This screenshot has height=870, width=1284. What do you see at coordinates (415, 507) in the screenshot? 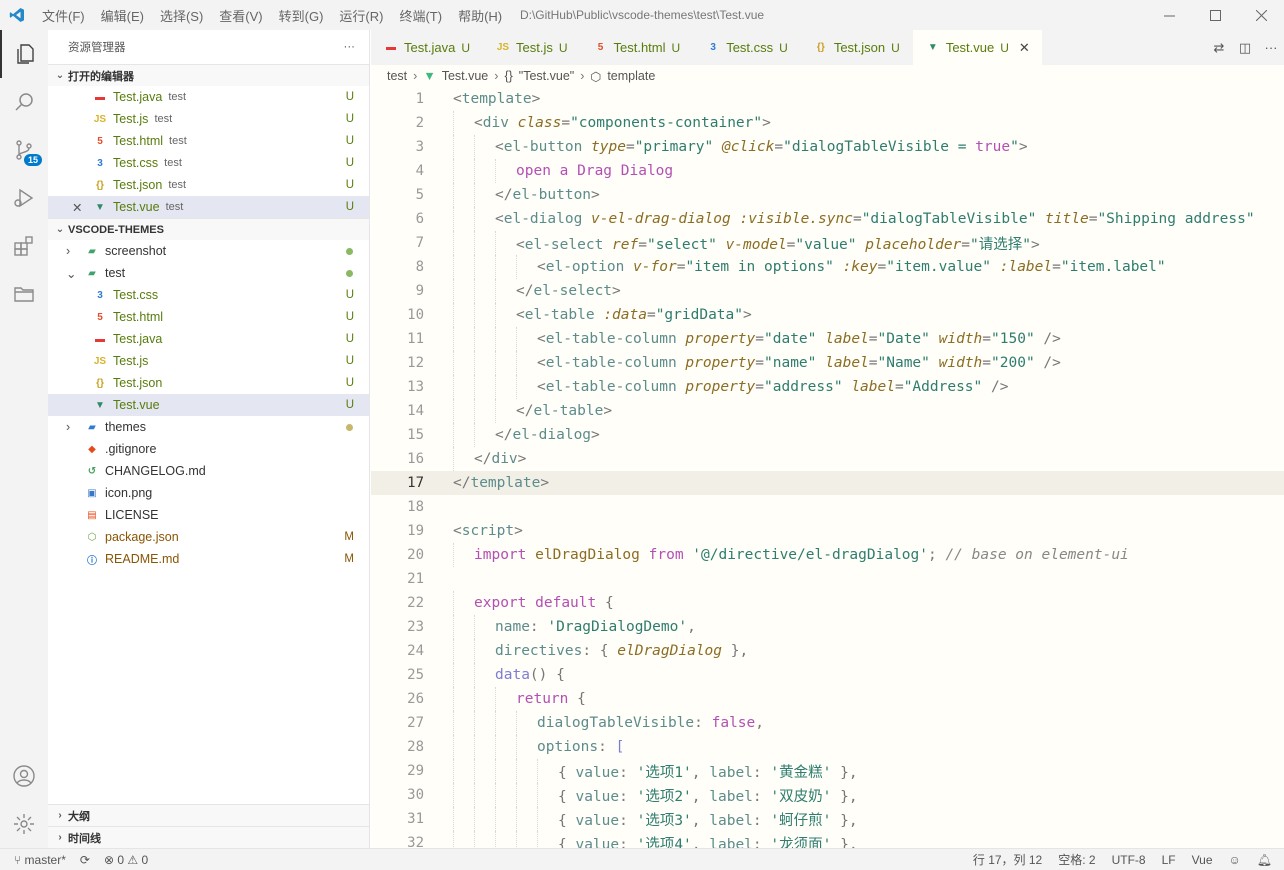
I see `code-line: 18` at bounding box center [415, 507].